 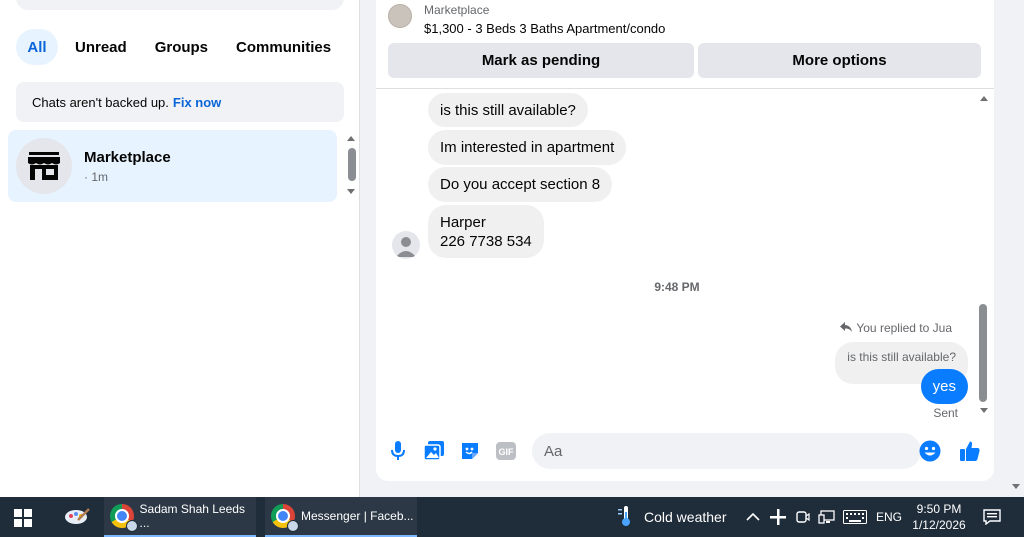 What do you see at coordinates (77, 517) in the screenshot?
I see `paint-app-icon` at bounding box center [77, 517].